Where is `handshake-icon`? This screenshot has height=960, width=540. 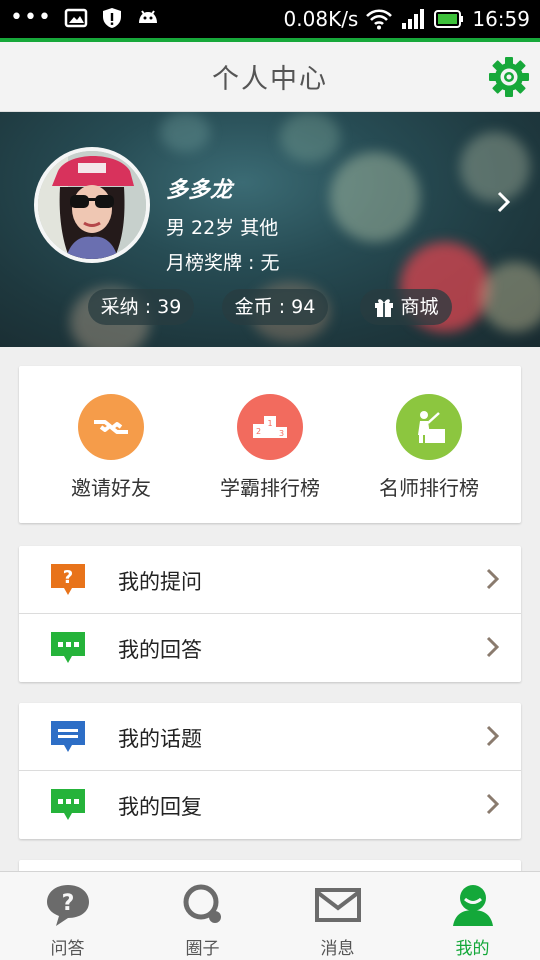 handshake-icon is located at coordinates (111, 427).